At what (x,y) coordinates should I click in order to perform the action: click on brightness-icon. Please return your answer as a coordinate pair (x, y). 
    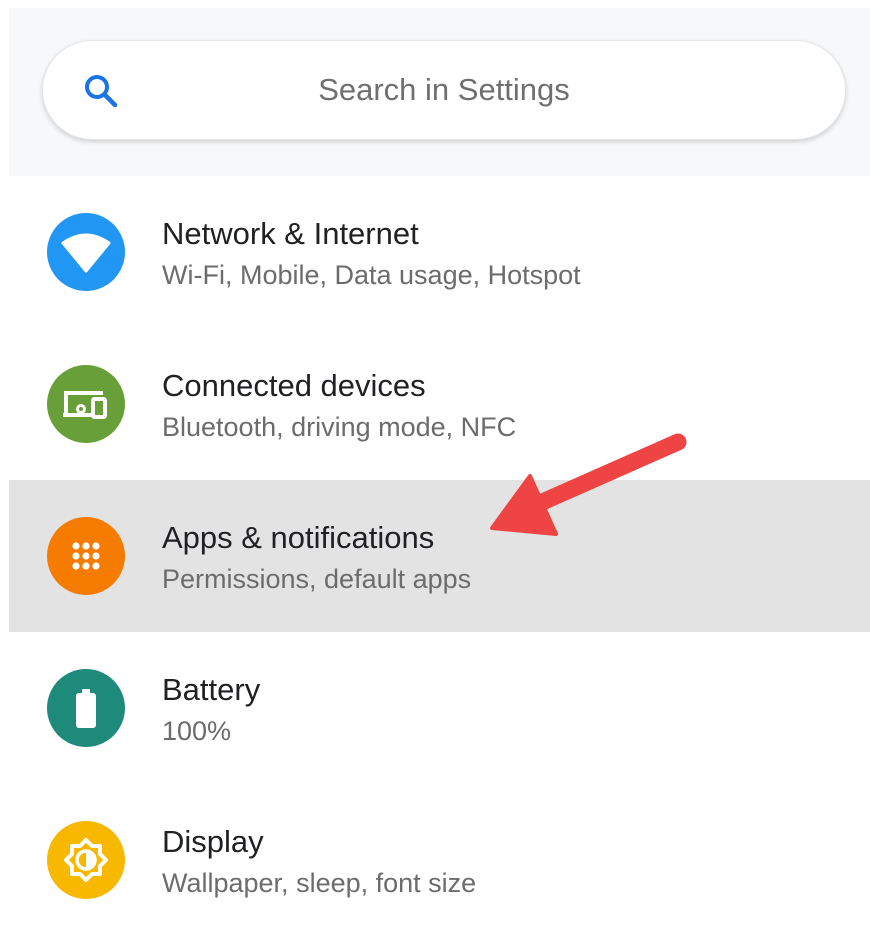
    Looking at the image, I should click on (86, 860).